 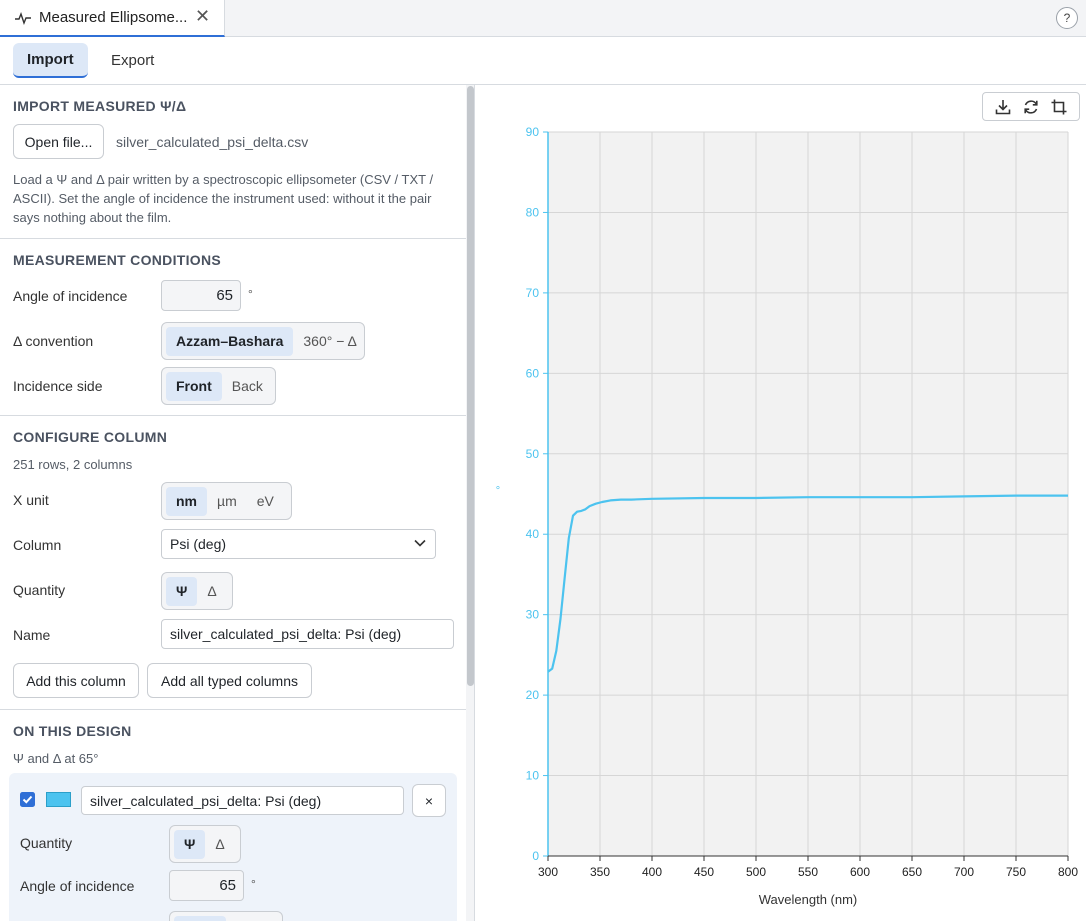 I want to click on design-heading: ON THIS DESIGN, so click(x=72, y=731).